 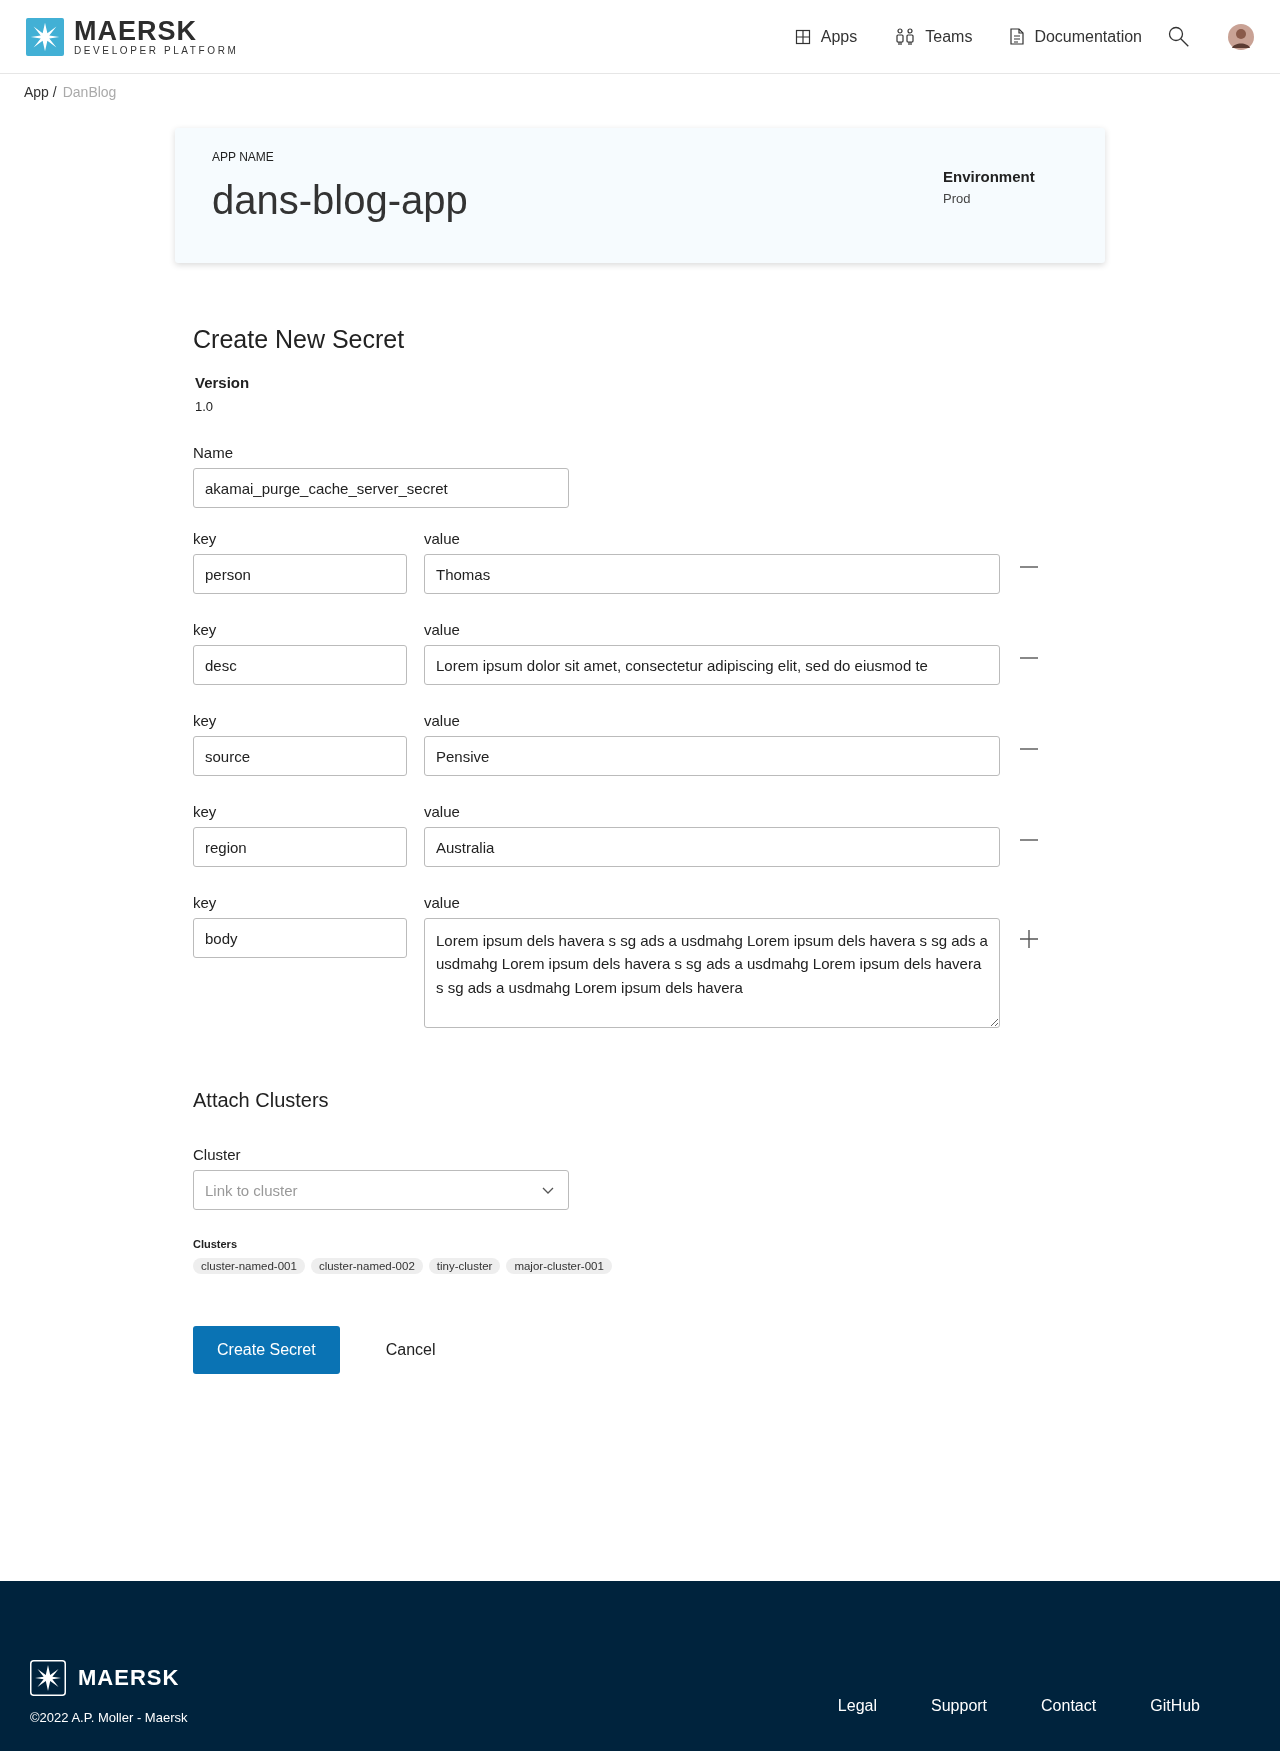 What do you see at coordinates (1076, 36) in the screenshot?
I see `nav-link: Documentation` at bounding box center [1076, 36].